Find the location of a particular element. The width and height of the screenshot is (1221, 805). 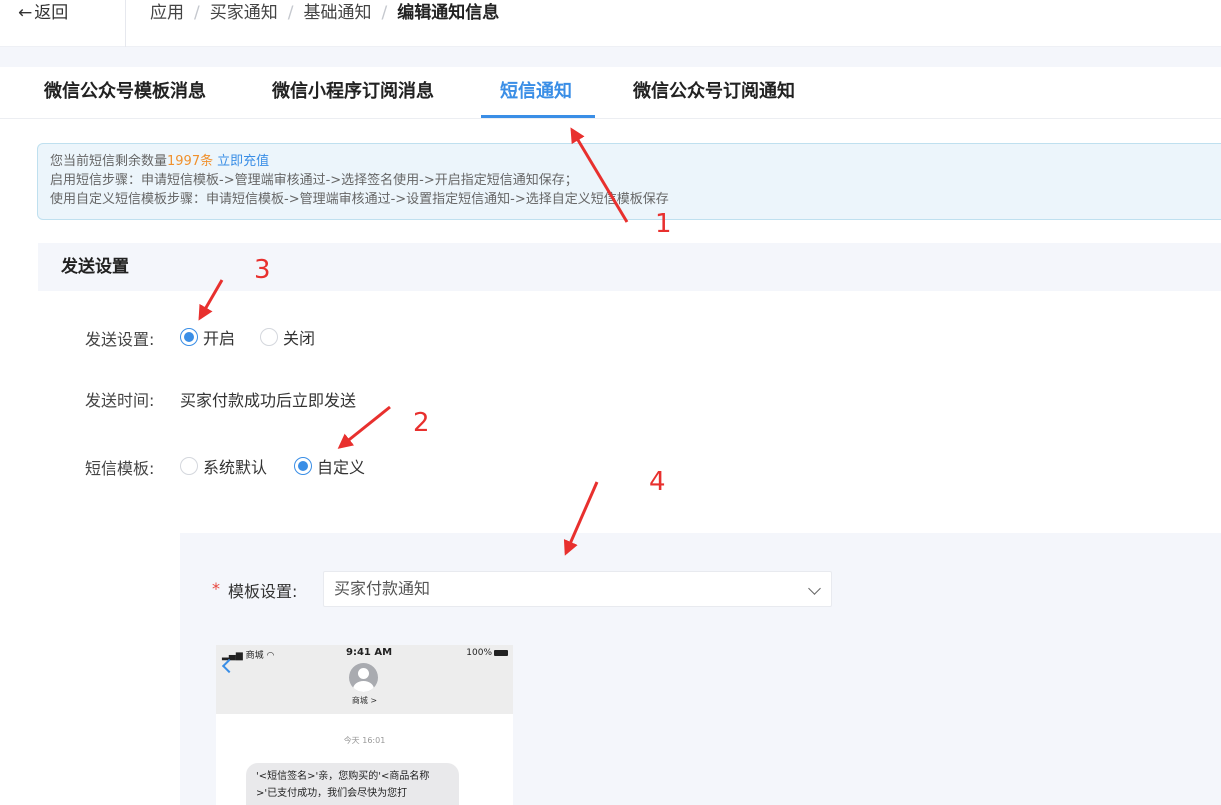

signal-icon: ▂▄▆ is located at coordinates (232, 656).